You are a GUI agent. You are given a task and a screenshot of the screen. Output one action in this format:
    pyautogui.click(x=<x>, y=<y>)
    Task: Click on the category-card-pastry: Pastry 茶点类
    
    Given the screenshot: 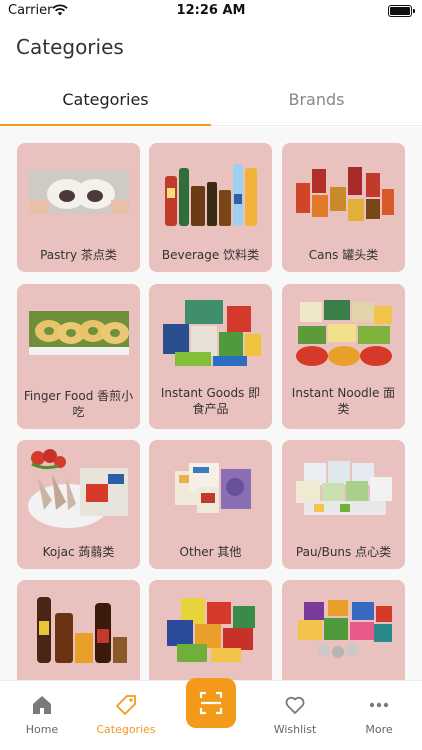 What is the action you would take?
    pyautogui.click(x=78, y=207)
    